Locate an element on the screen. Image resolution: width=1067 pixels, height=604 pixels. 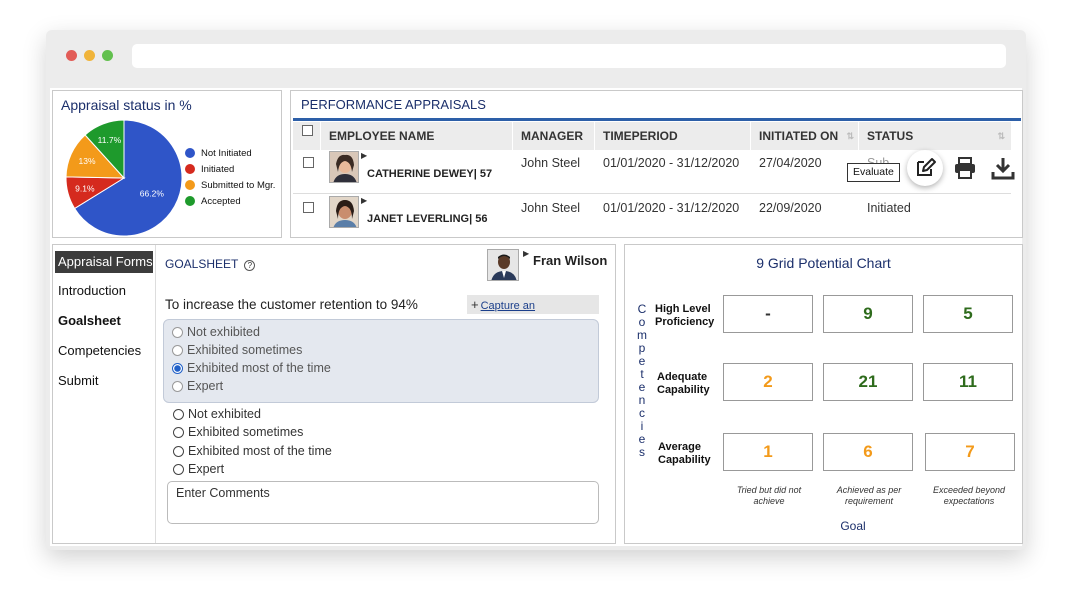
capture-achievement-button: +Capture an achievement is located at coordinates (533, 313).